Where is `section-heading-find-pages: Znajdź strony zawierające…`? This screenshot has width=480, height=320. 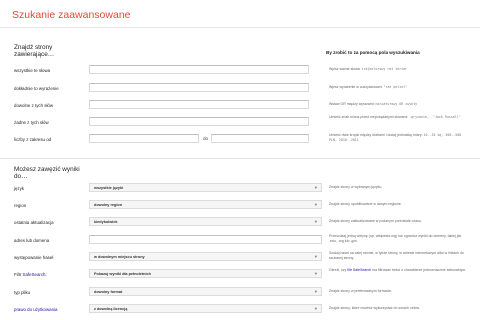
section-heading-find-pages: Znajdź strony zawierające… is located at coordinates (34, 51).